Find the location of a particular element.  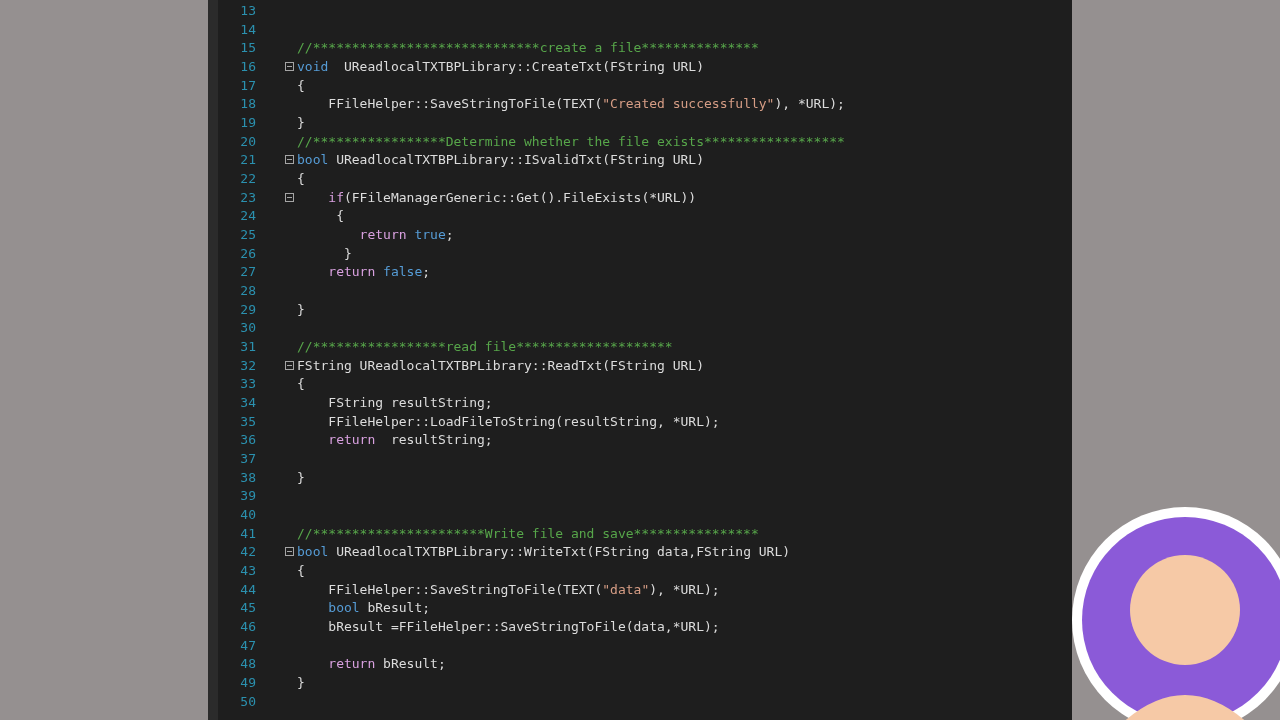

line-number: 23 is located at coordinates (247, 197).